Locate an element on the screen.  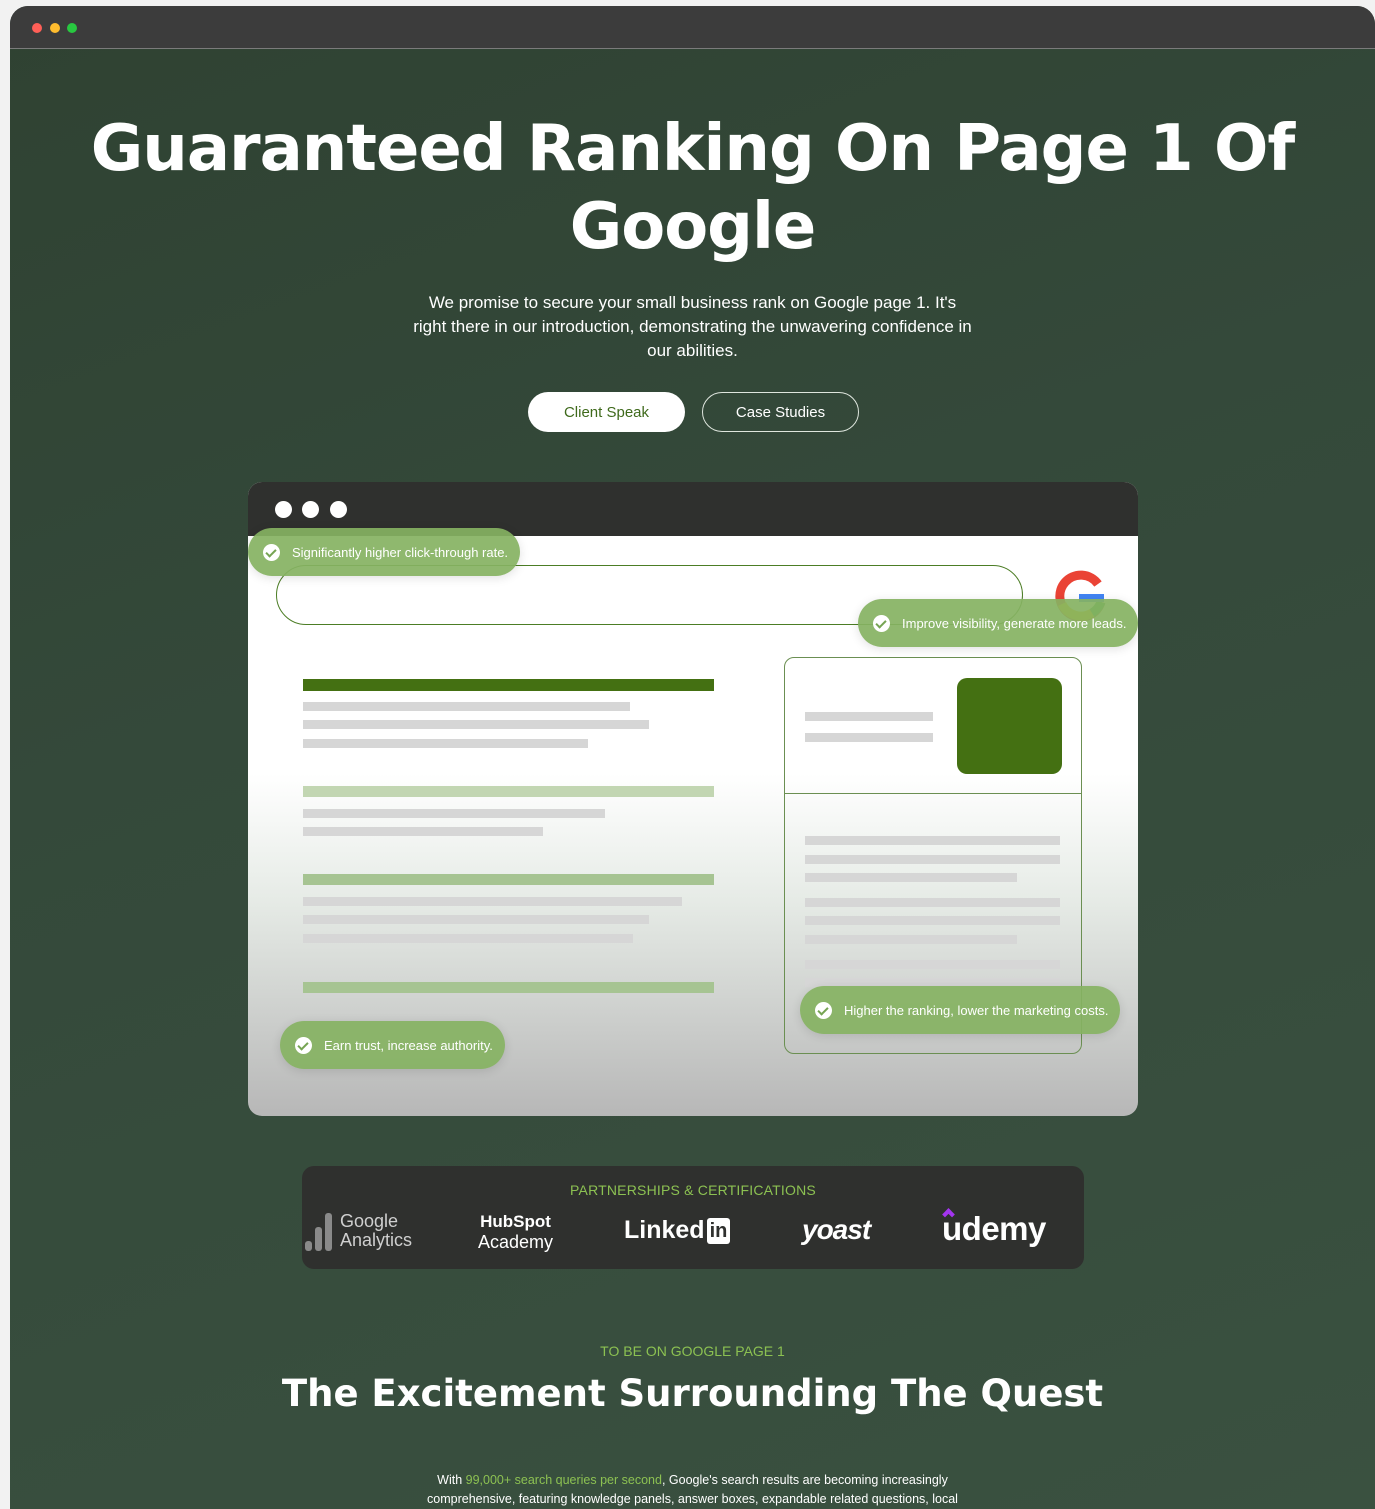
hubspot-academy-logo: HubSpot Academy is located at coordinates (516, 1232).